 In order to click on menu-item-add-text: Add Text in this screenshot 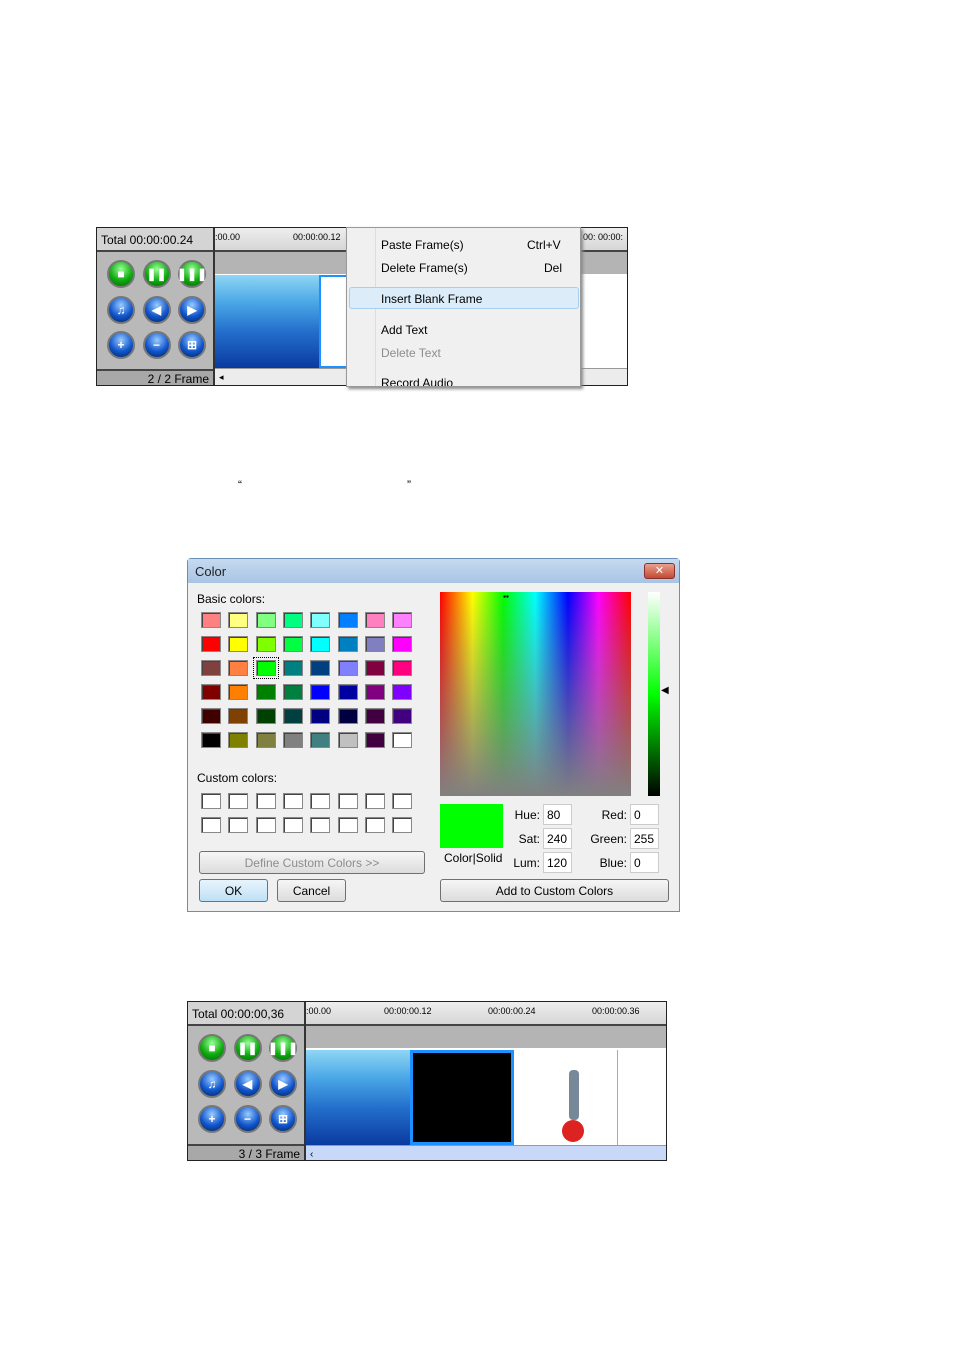, I will do `click(404, 330)`.